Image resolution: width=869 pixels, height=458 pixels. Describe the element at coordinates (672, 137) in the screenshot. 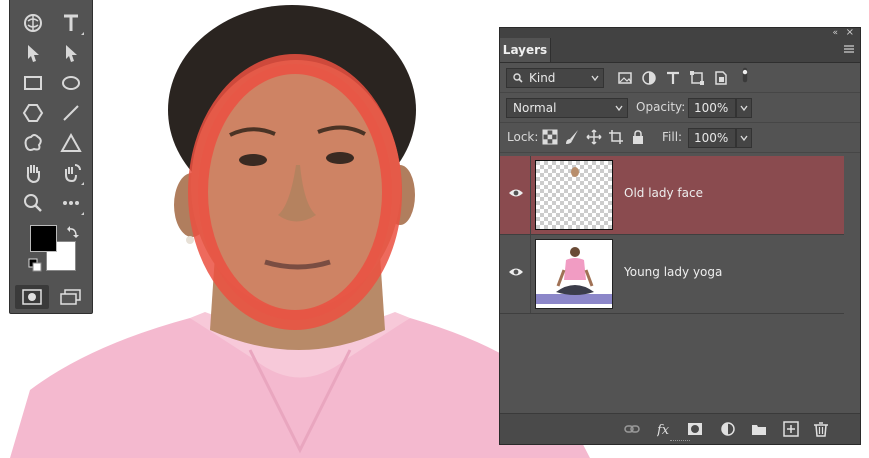

I see `fill-label: Fill:` at that location.